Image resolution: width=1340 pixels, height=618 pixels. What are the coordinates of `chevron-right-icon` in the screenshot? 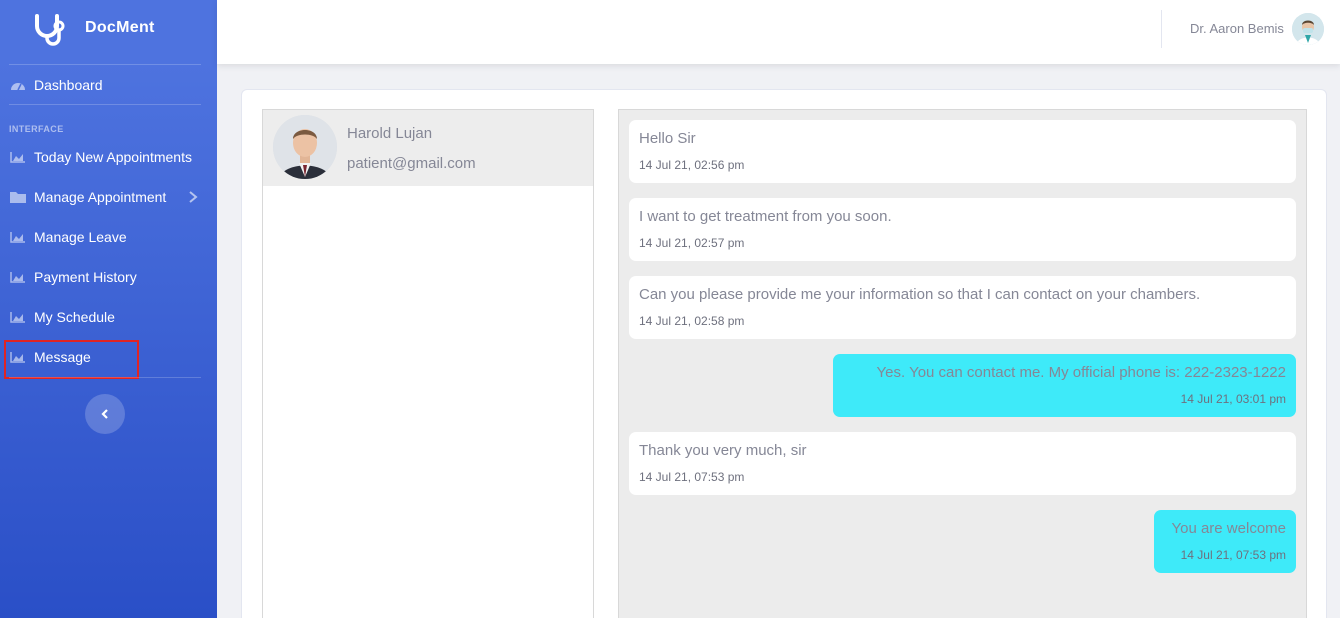 It's located at (193, 197).